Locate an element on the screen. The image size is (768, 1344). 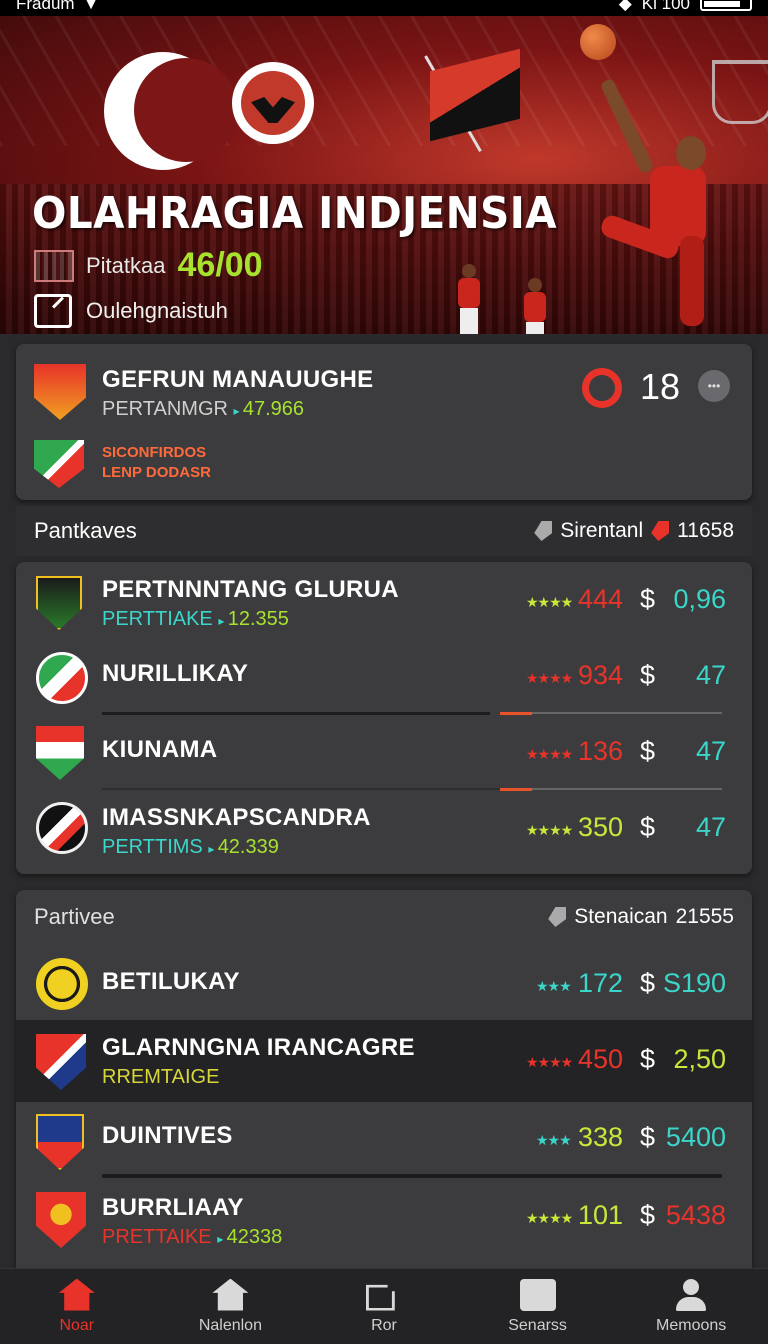
team-points: 136 is located at coordinates (601, 751).